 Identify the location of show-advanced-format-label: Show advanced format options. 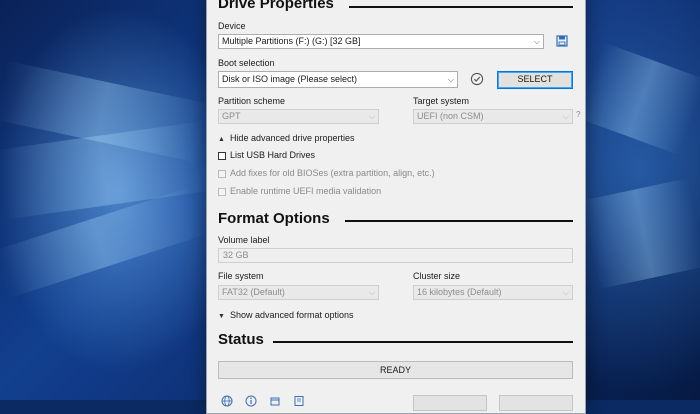
(291, 315).